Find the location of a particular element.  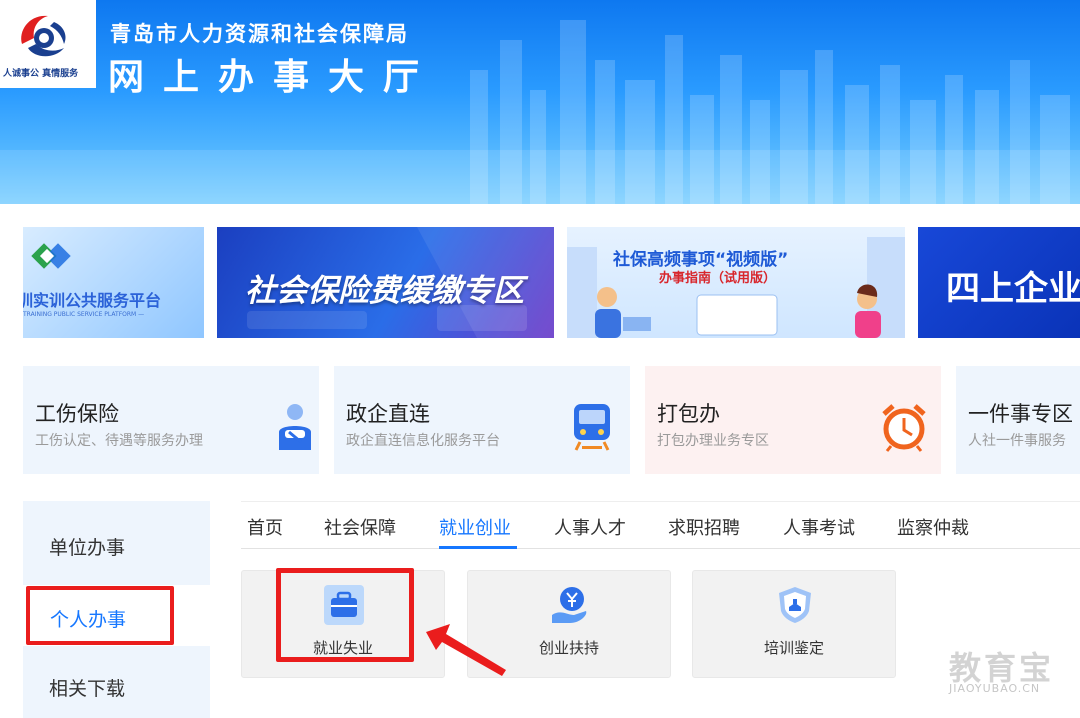

page-title: 网上办事大厅 is located at coordinates (273, 77).